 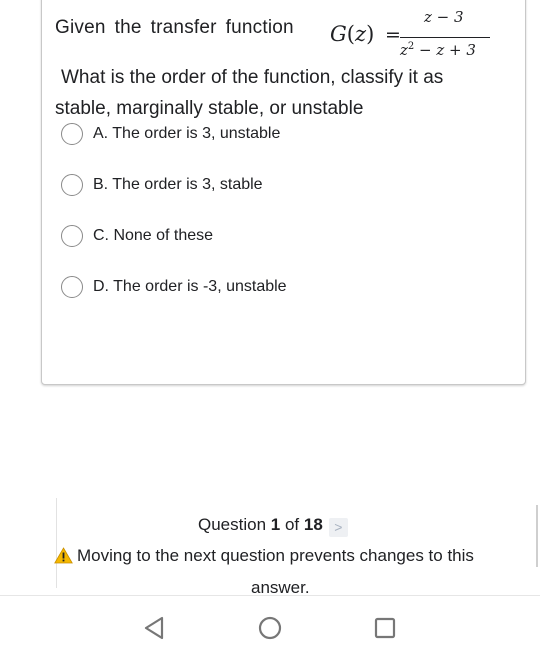 What do you see at coordinates (445, 50) in the screenshot?
I see `denominator-rest: − z + 3` at bounding box center [445, 50].